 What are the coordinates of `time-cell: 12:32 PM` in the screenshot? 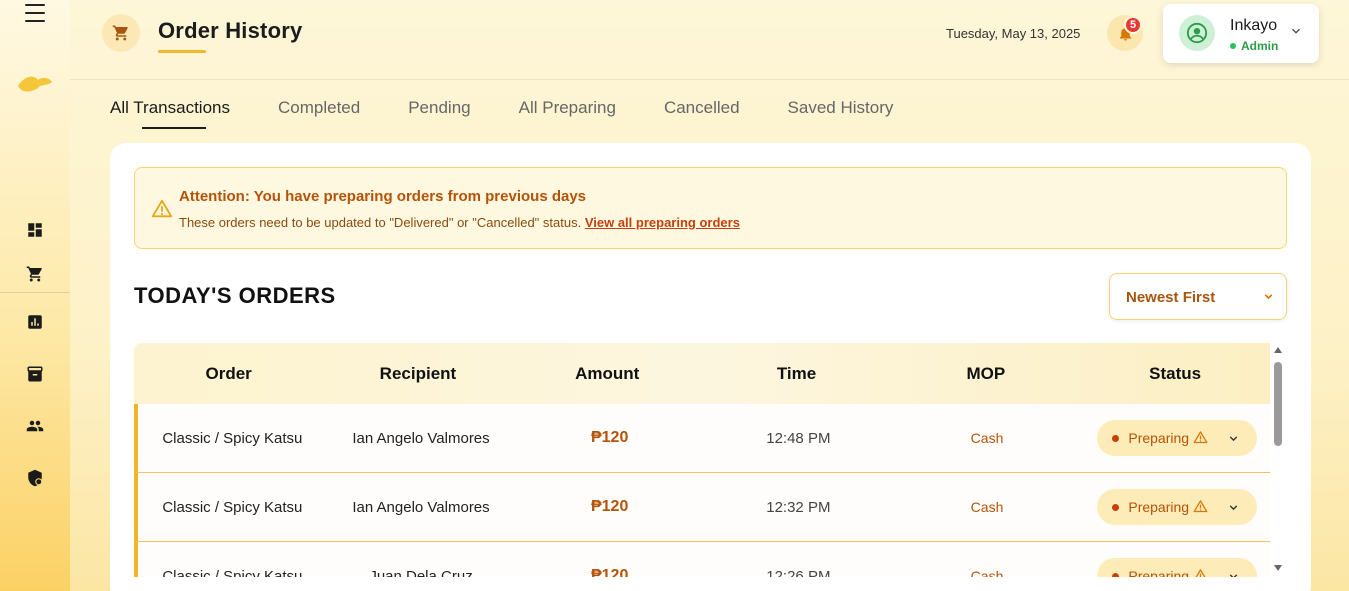 It's located at (798, 507).